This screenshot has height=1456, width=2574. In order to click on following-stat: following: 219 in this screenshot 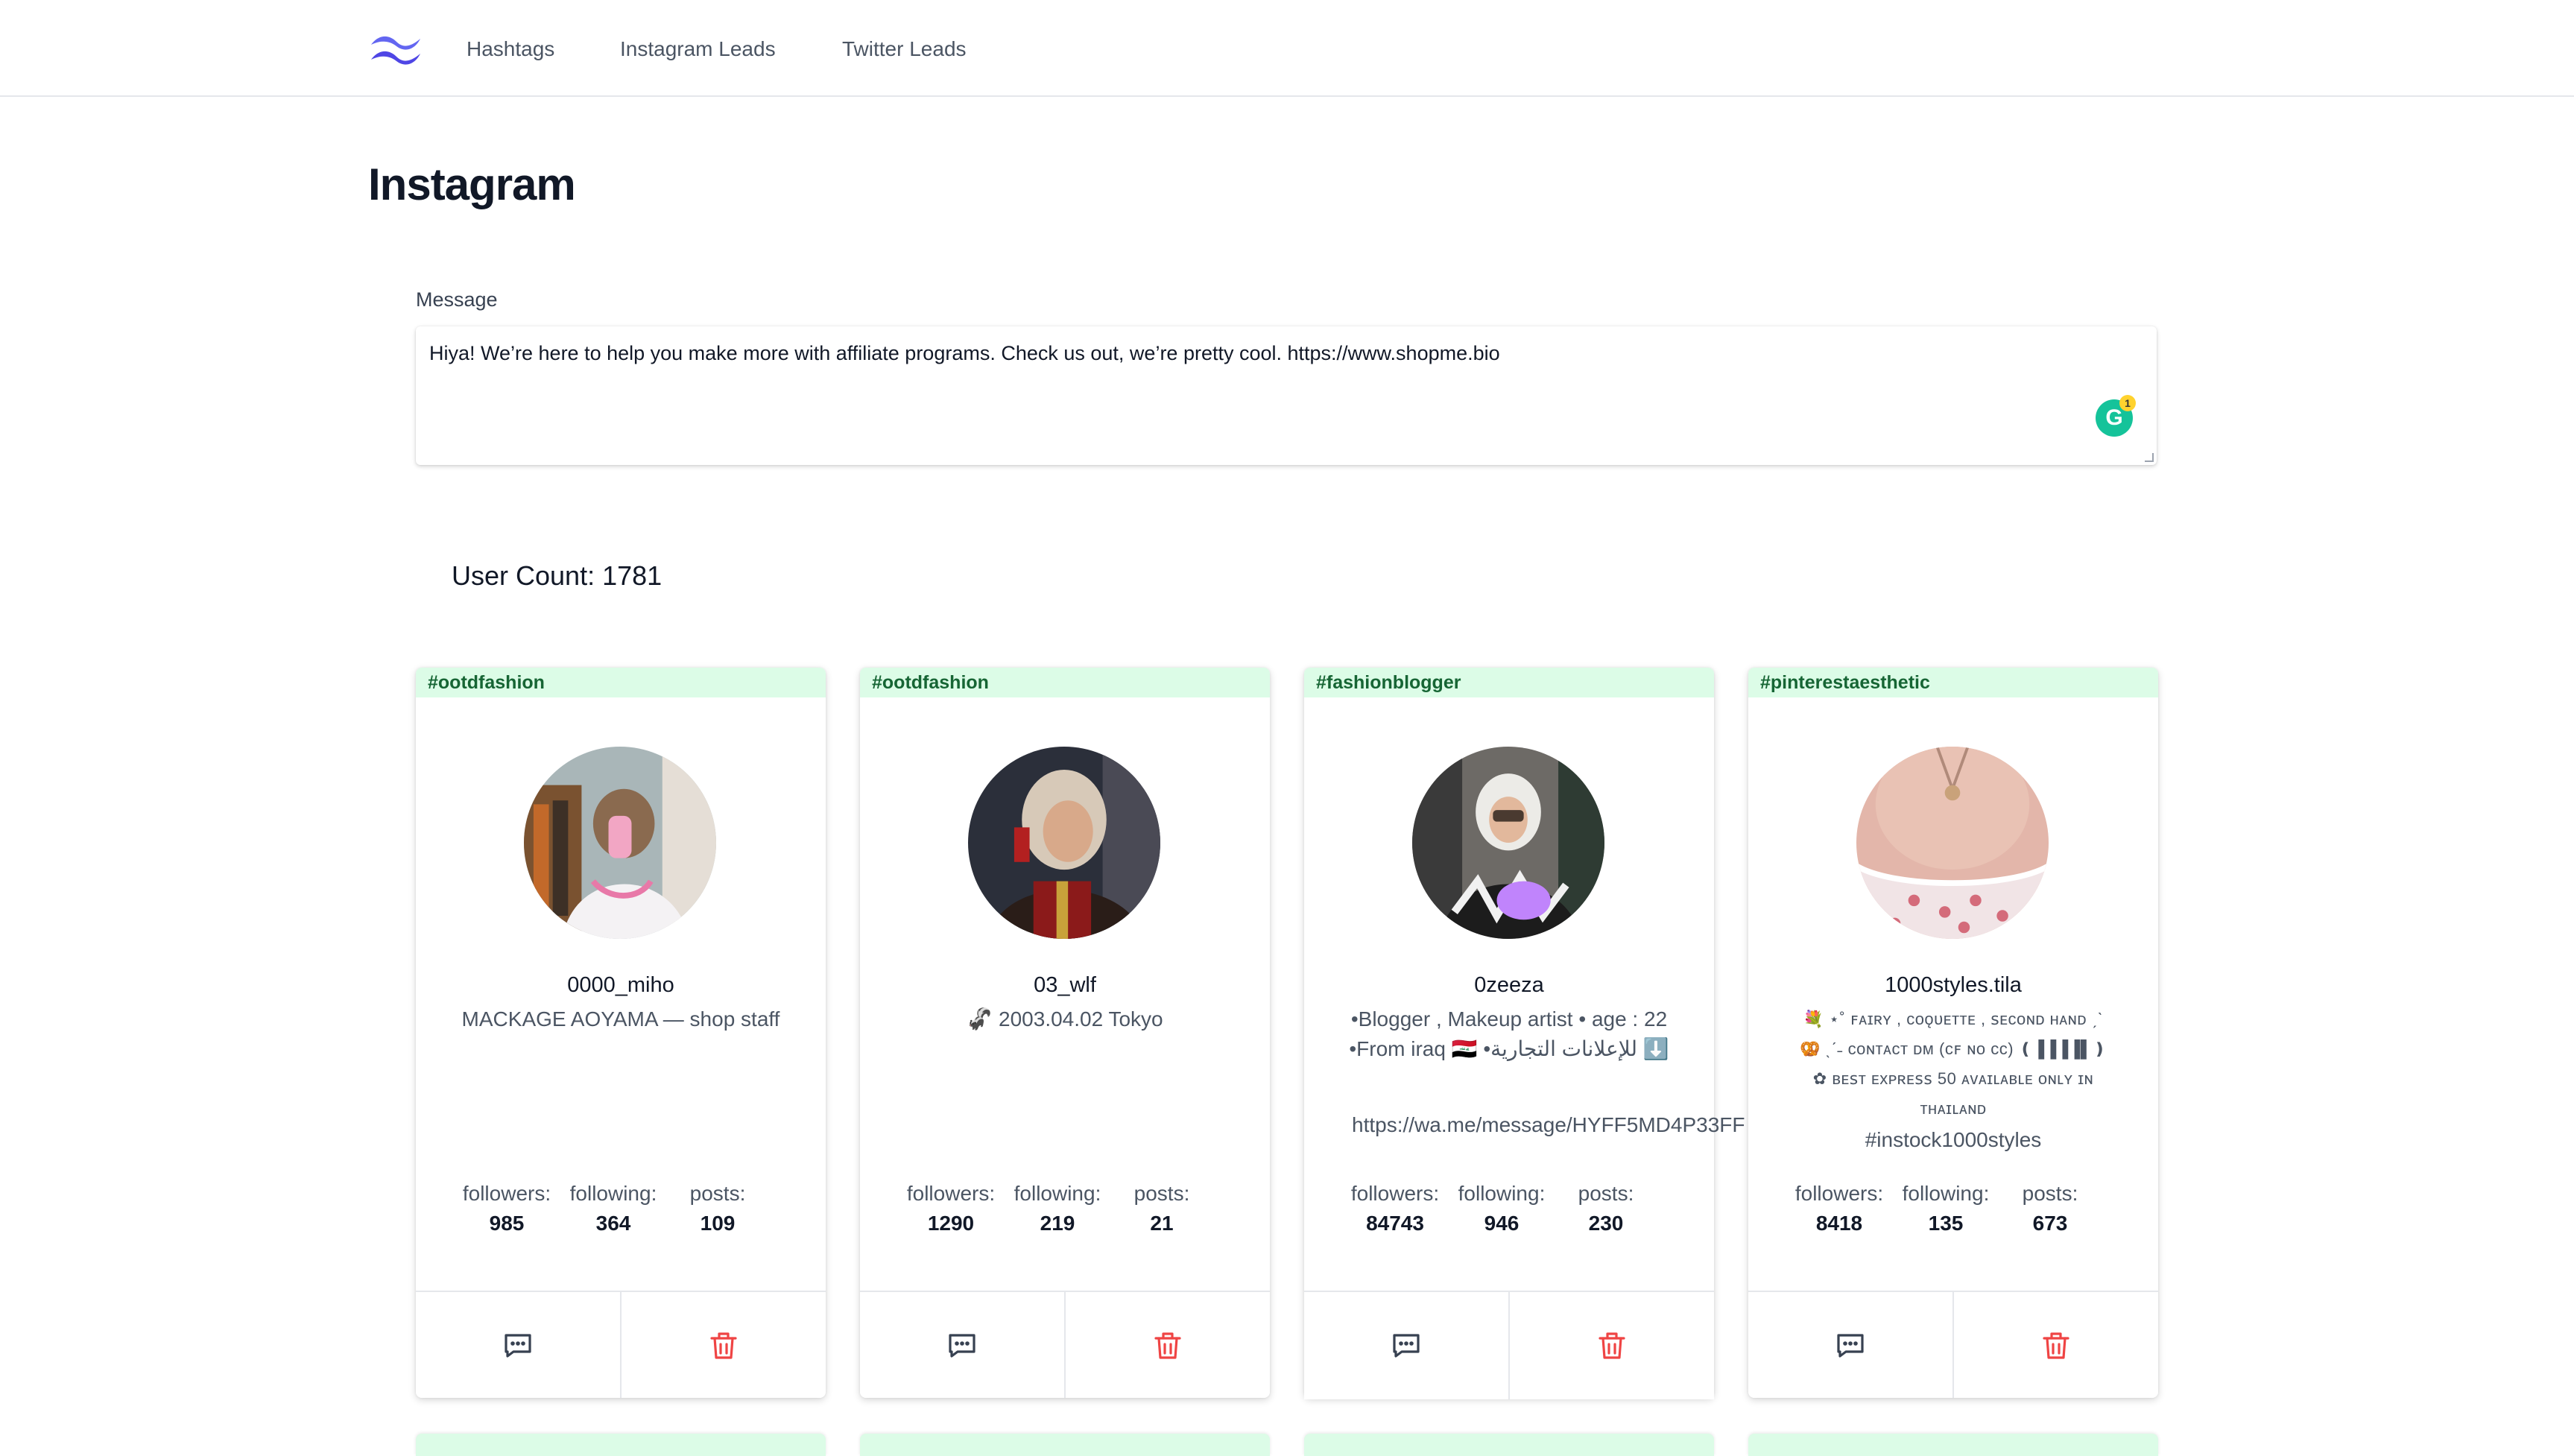, I will do `click(1057, 1208)`.